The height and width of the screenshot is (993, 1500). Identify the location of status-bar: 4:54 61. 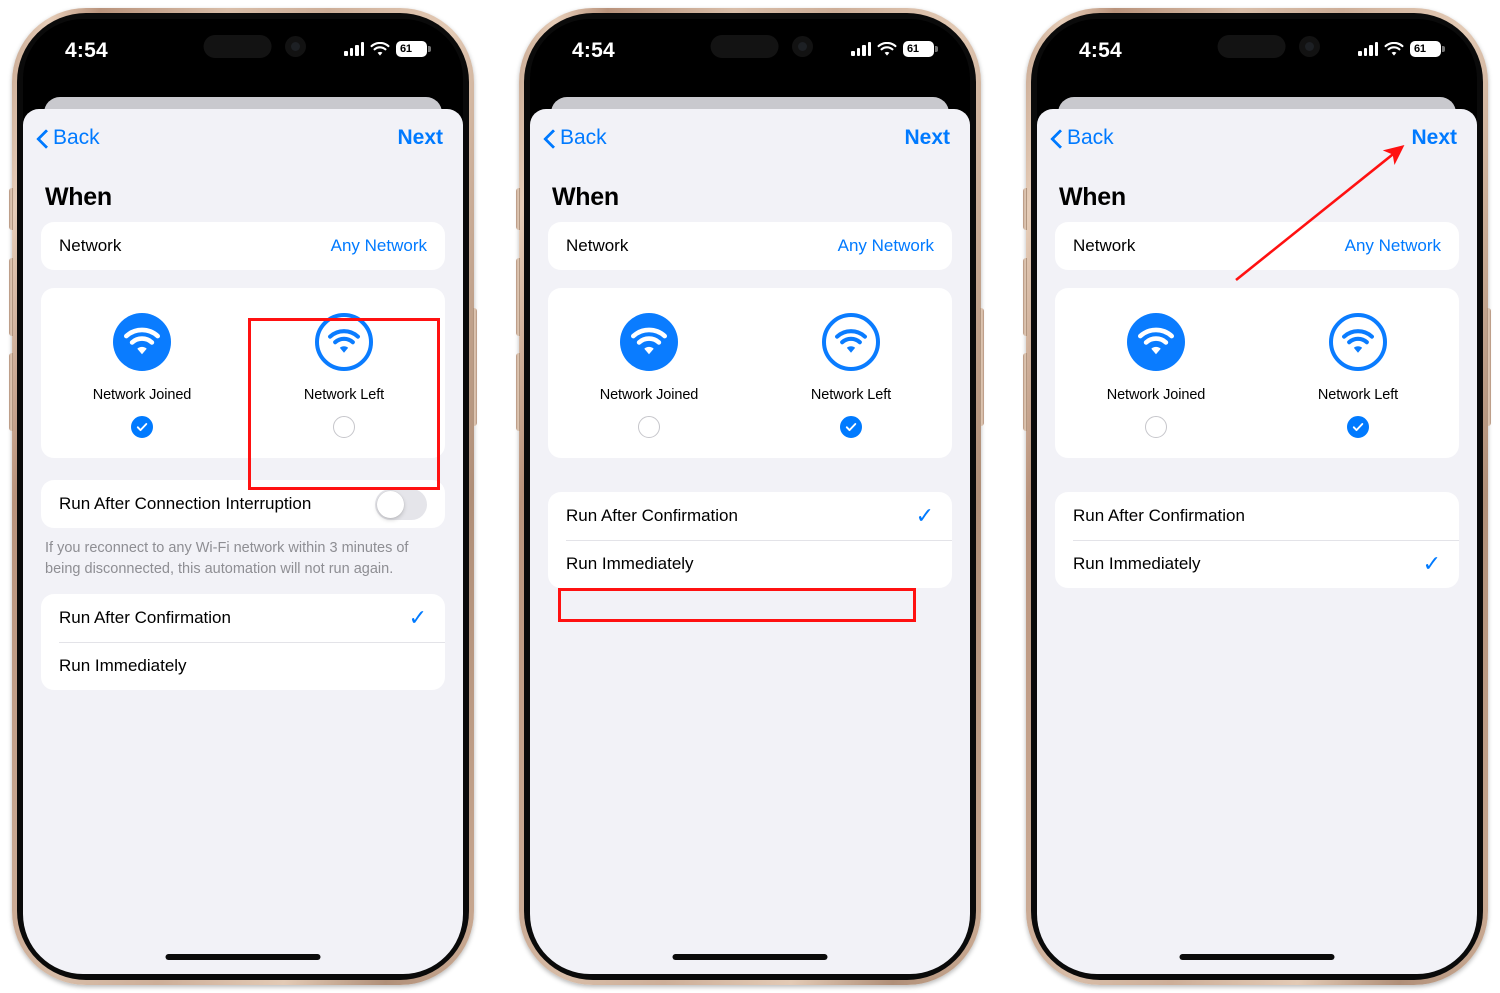
(750, 50).